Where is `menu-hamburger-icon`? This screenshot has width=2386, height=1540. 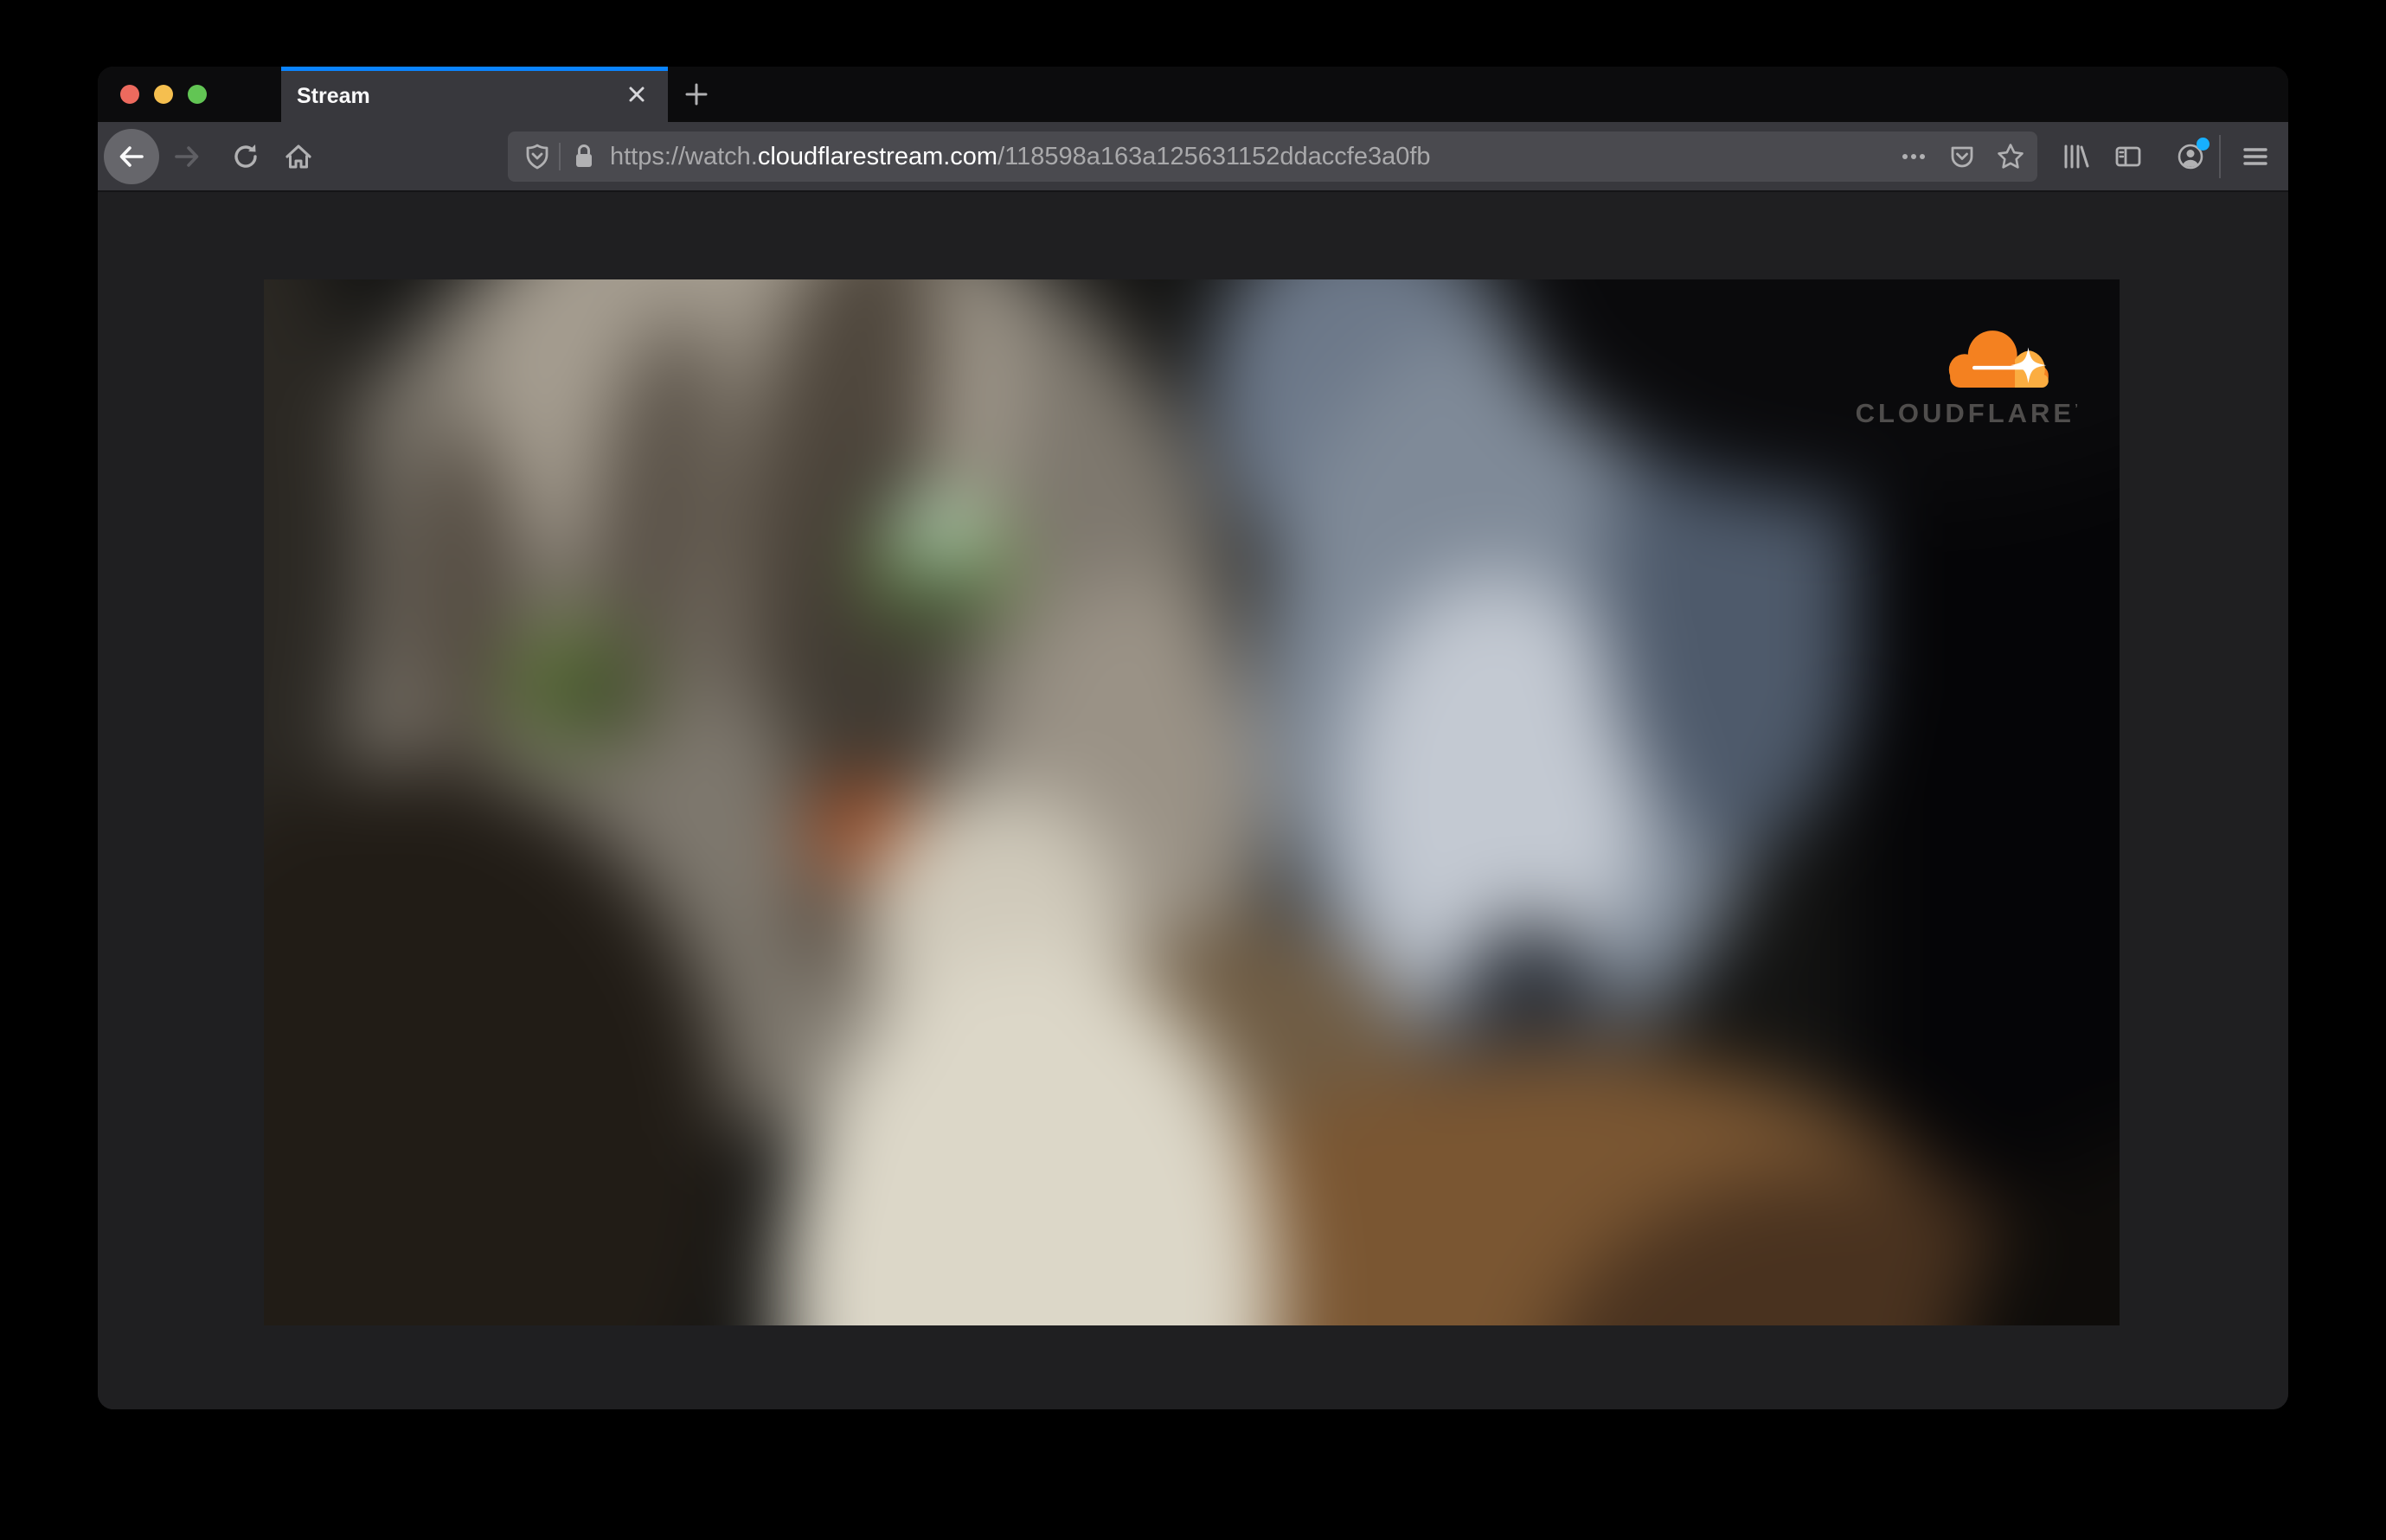 menu-hamburger-icon is located at coordinates (2255, 156).